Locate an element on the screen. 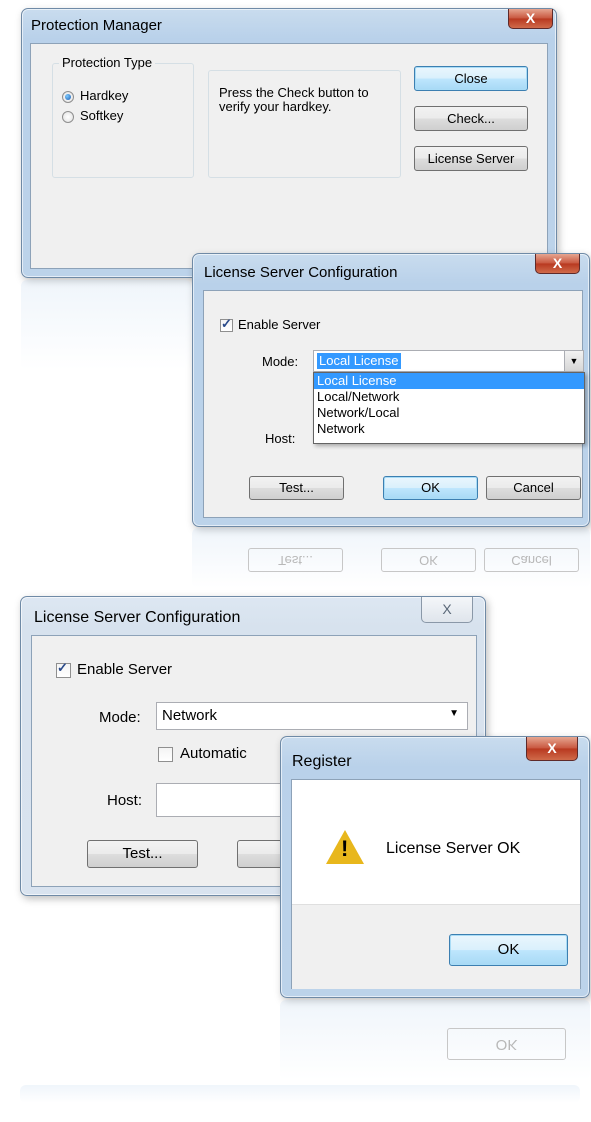 This screenshot has width=591, height=1122. register-window: Register X ! License Server OK OK is located at coordinates (435, 867).